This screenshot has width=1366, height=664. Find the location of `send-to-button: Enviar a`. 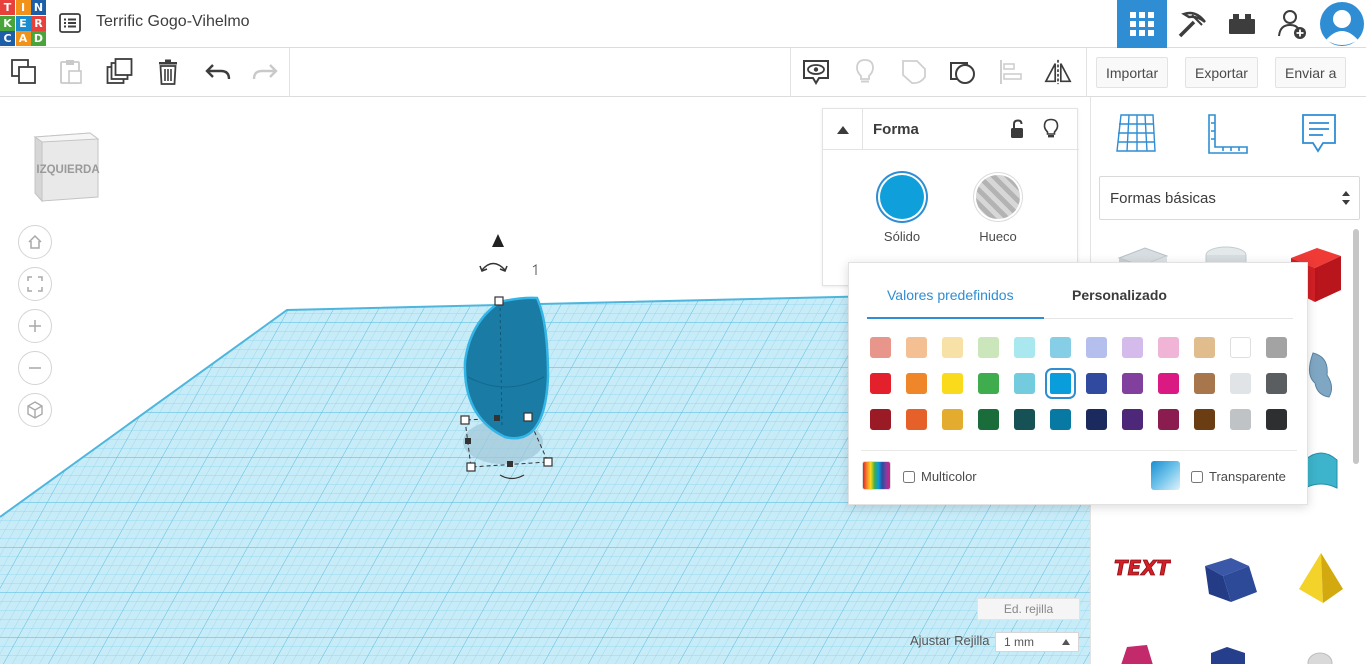

send-to-button: Enviar a is located at coordinates (1311, 72).